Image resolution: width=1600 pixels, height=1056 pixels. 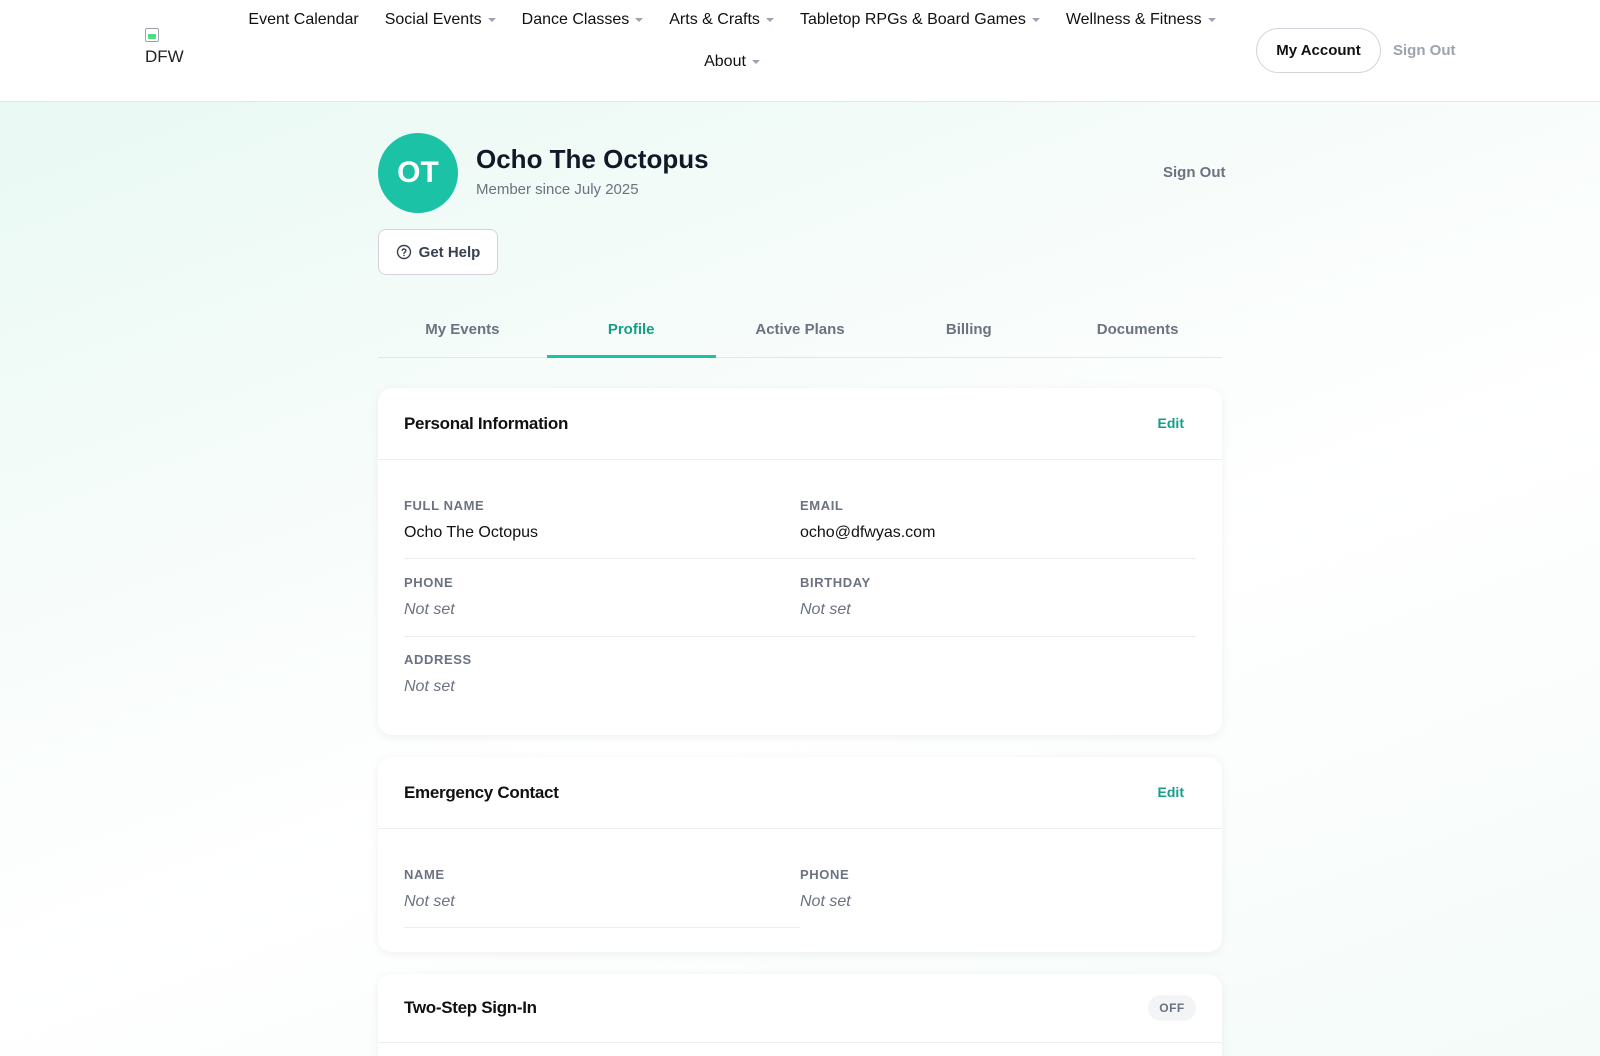 What do you see at coordinates (486, 423) in the screenshot?
I see `card-title: Personal Information` at bounding box center [486, 423].